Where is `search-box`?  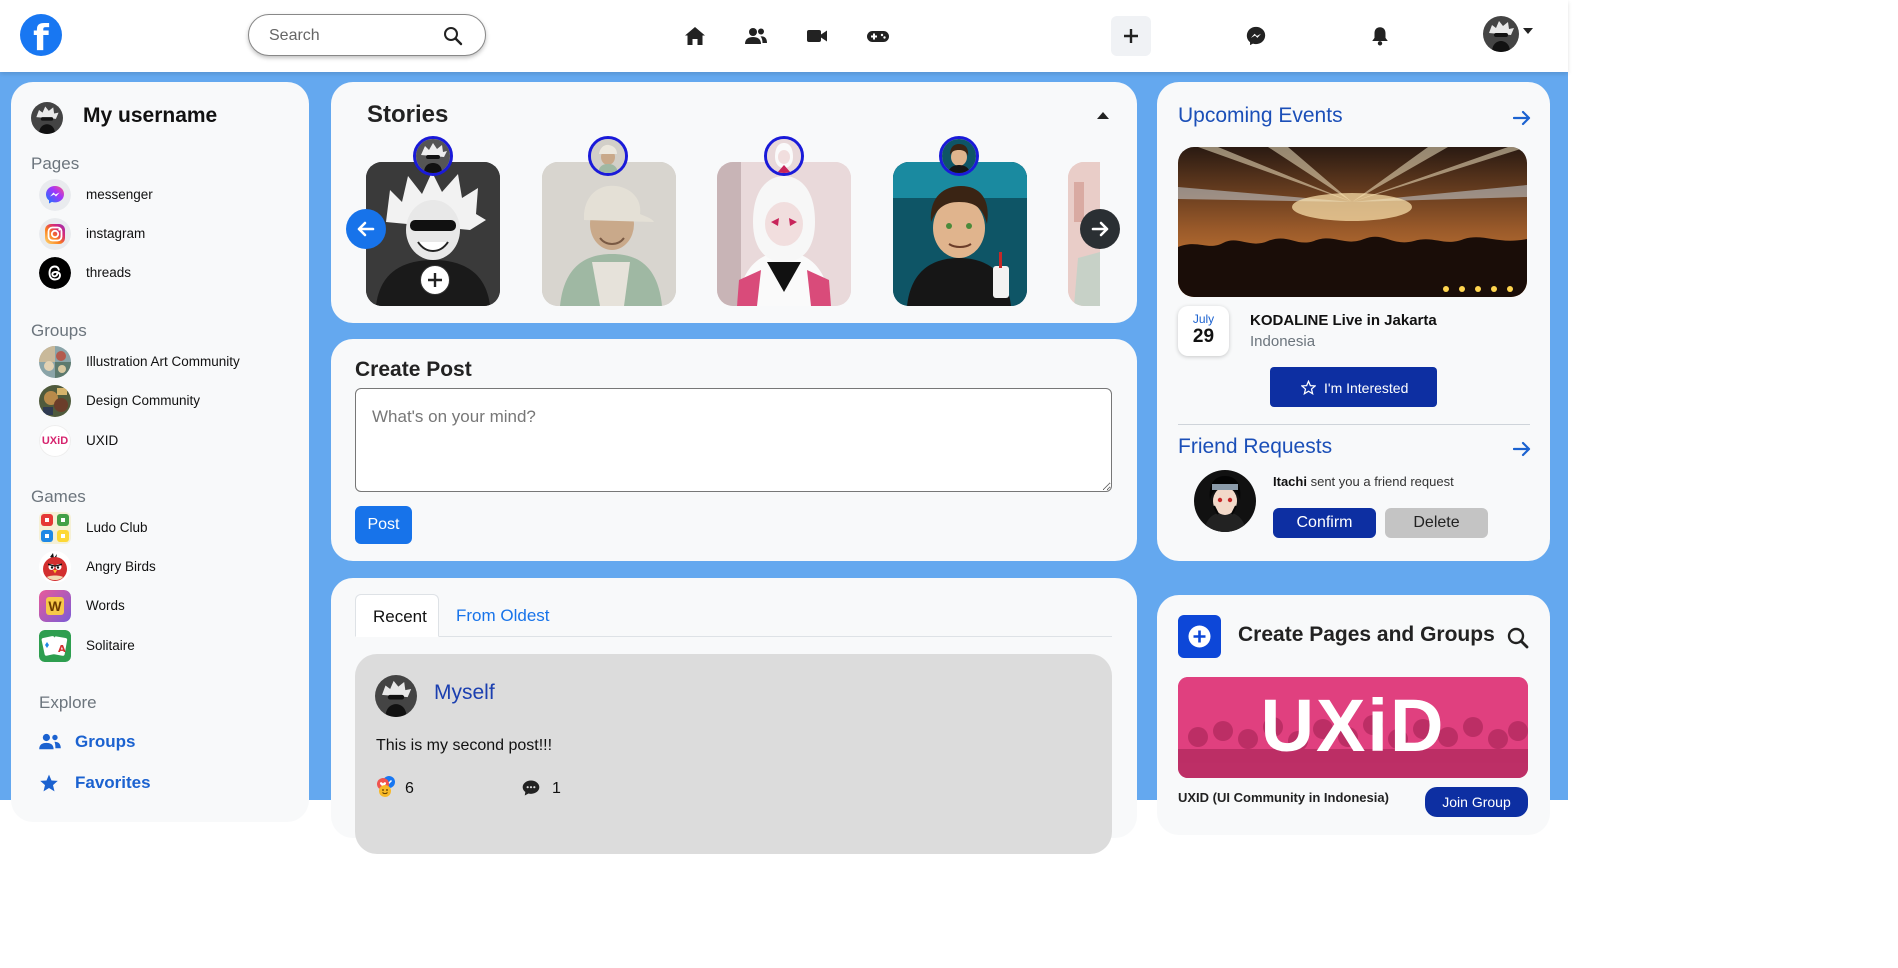 search-box is located at coordinates (367, 35).